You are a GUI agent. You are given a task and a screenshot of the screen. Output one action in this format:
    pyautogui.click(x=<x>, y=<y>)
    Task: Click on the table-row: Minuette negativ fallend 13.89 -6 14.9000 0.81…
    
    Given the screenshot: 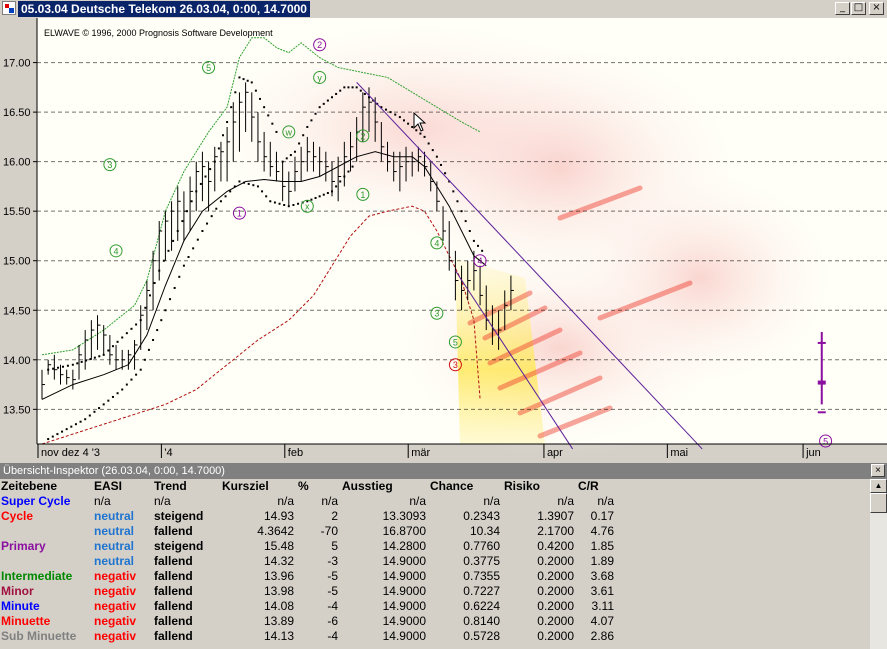 What is the action you would take?
    pyautogui.click(x=309, y=621)
    